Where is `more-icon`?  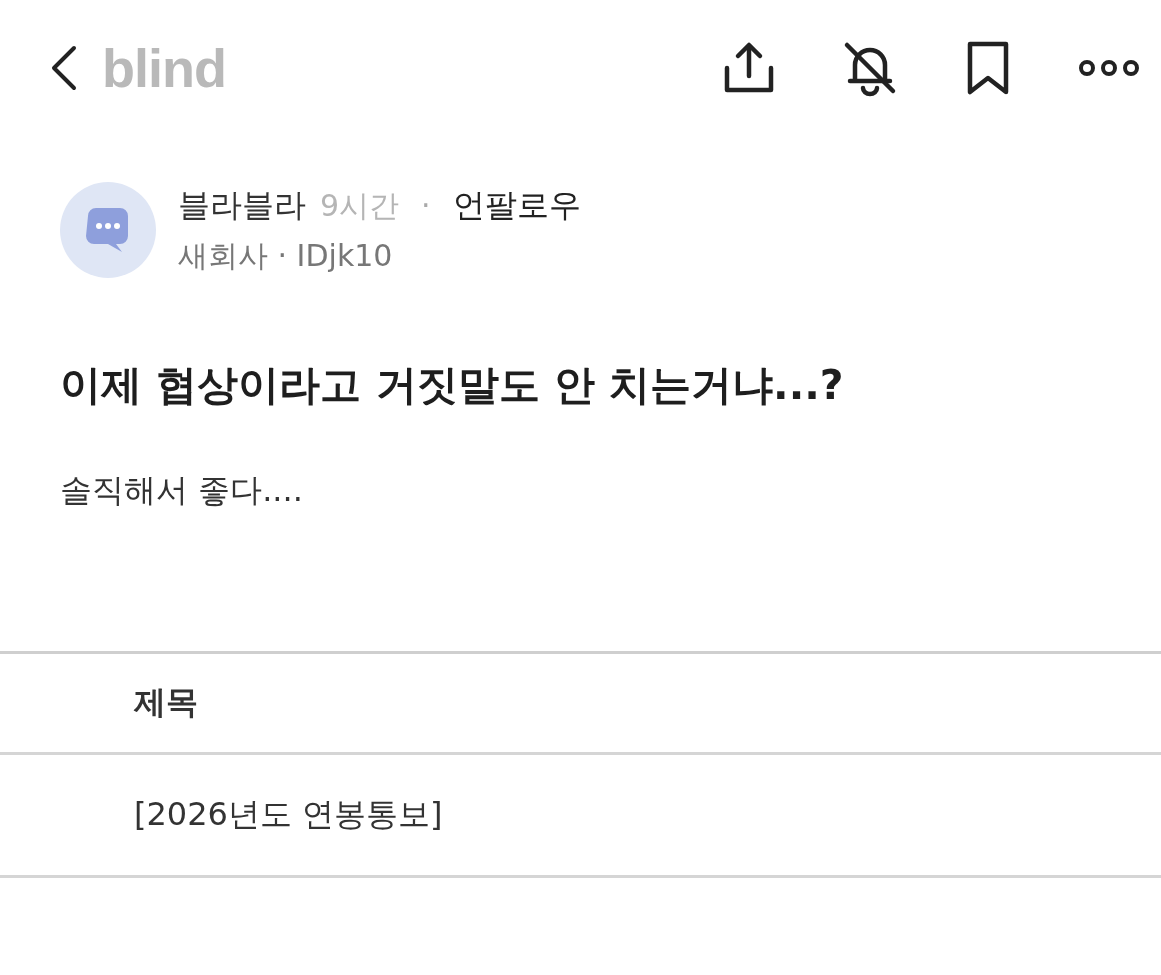 more-icon is located at coordinates (1109, 68).